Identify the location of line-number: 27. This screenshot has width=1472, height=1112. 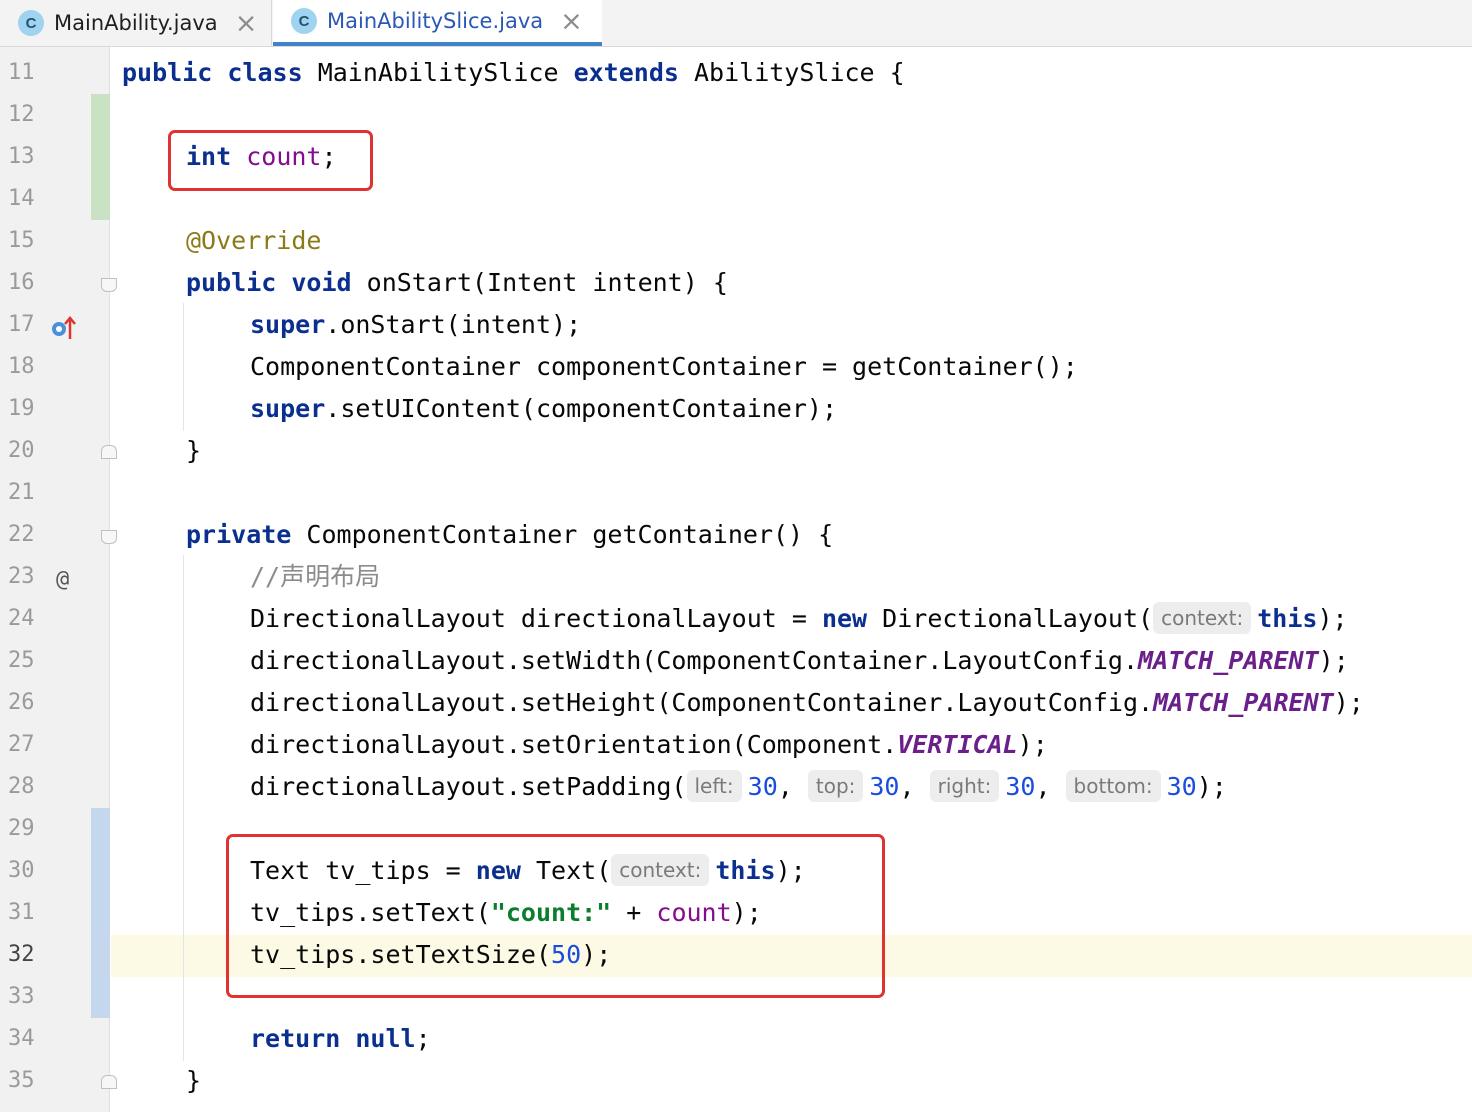
(28, 745).